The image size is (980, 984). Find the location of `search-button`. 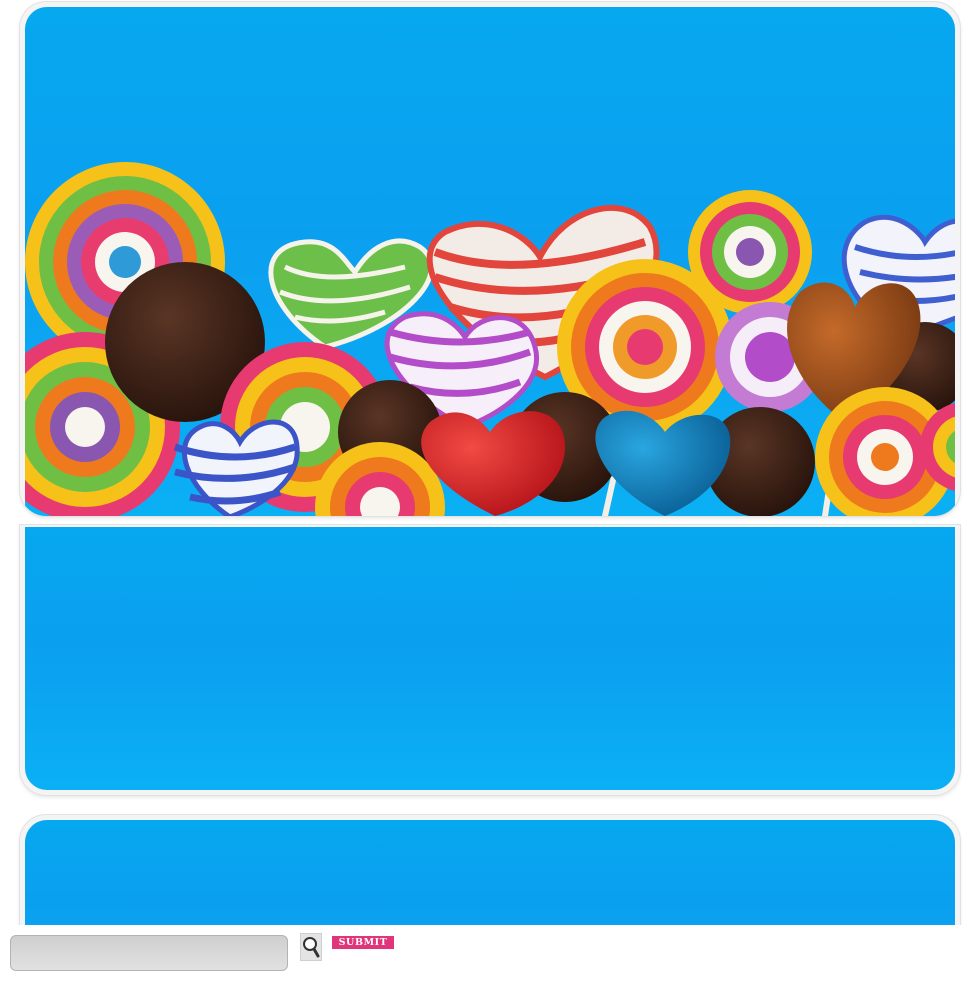

search-button is located at coordinates (311, 947).